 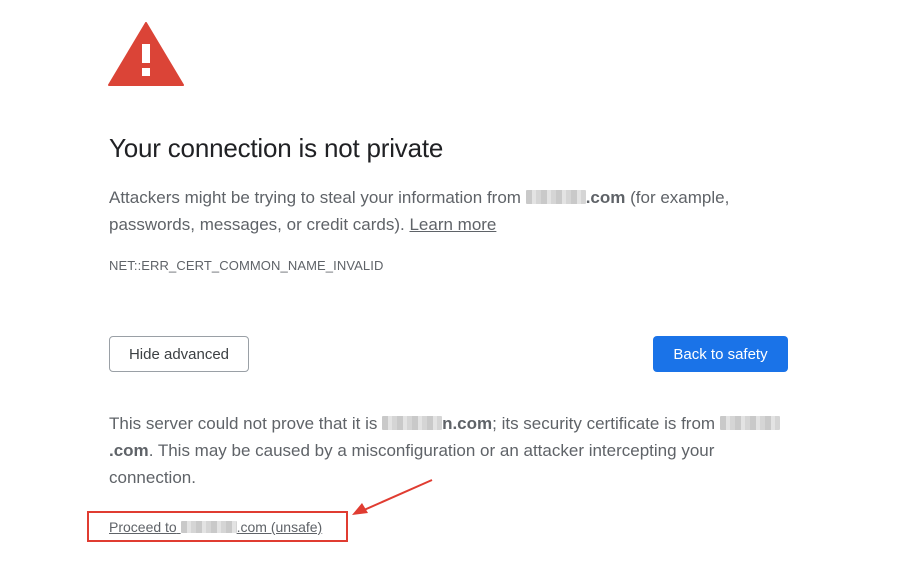 I want to click on proceed-unsafe-link: Proceed to .com (unsafe), so click(x=215, y=527).